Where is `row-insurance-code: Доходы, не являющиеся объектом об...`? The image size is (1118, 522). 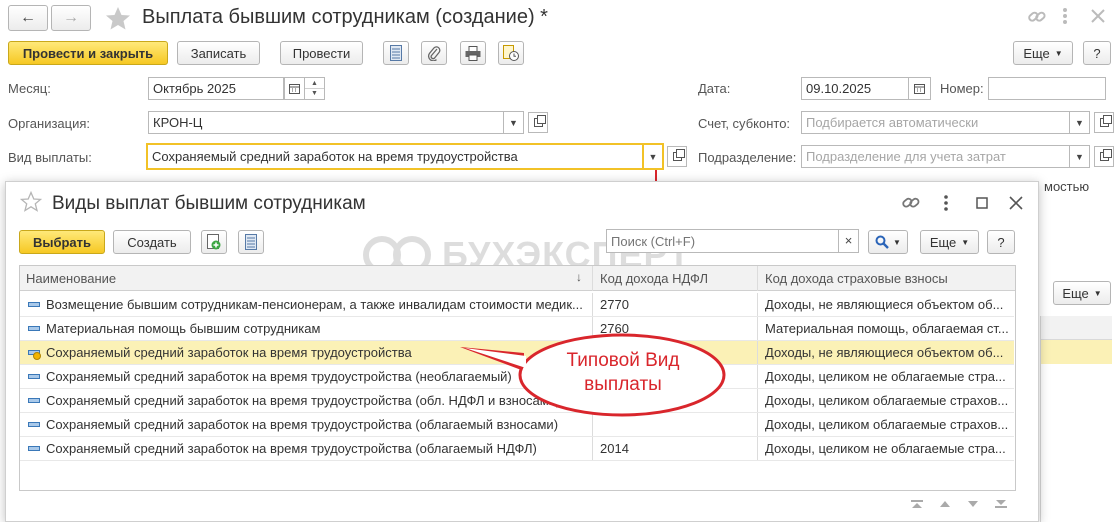 row-insurance-code: Доходы, не являющиеся объектом об... is located at coordinates (884, 304).